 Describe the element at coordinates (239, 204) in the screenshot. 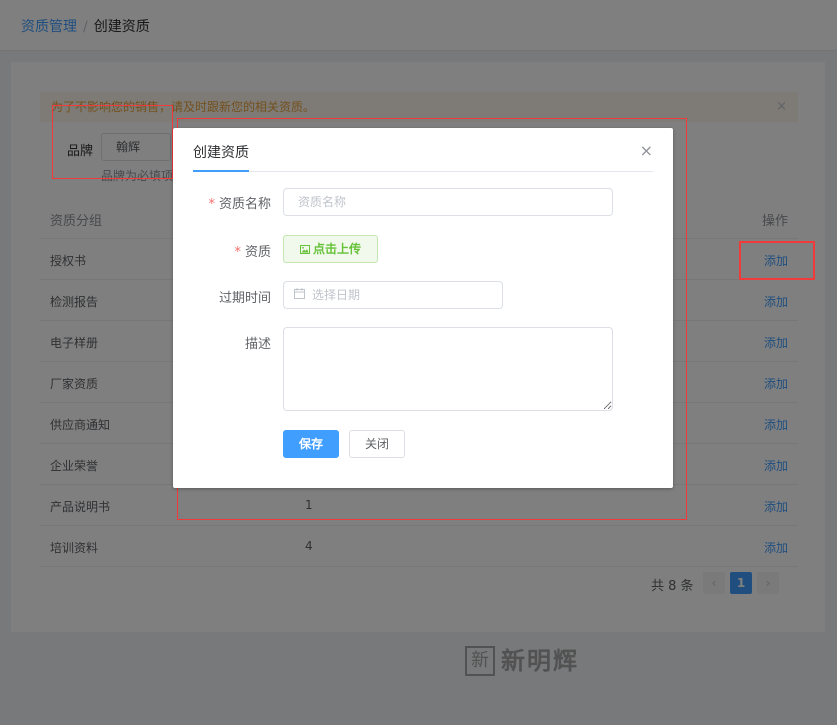

I see `name-field-label: * 资质名称` at that location.